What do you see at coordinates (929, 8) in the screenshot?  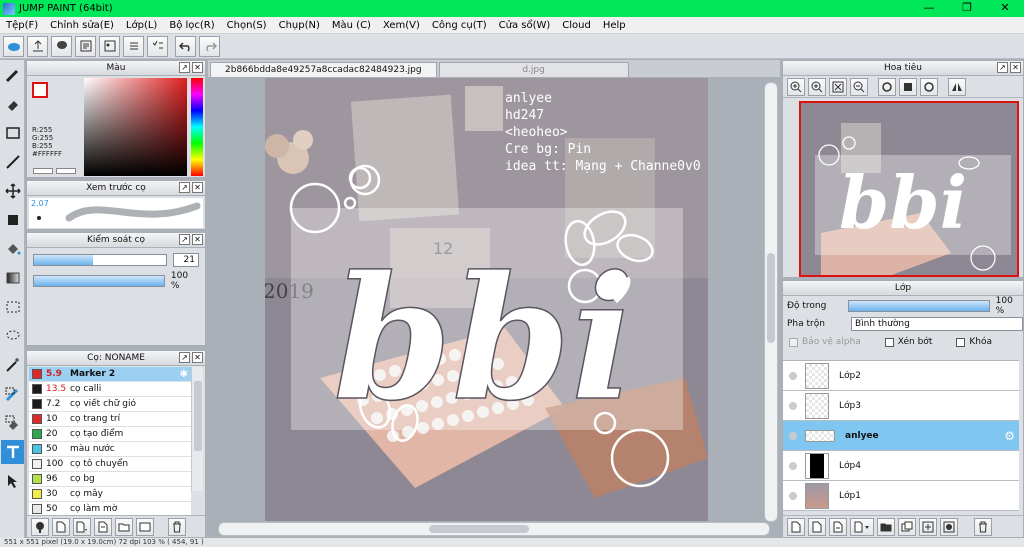 I see `minimize-button: —` at bounding box center [929, 8].